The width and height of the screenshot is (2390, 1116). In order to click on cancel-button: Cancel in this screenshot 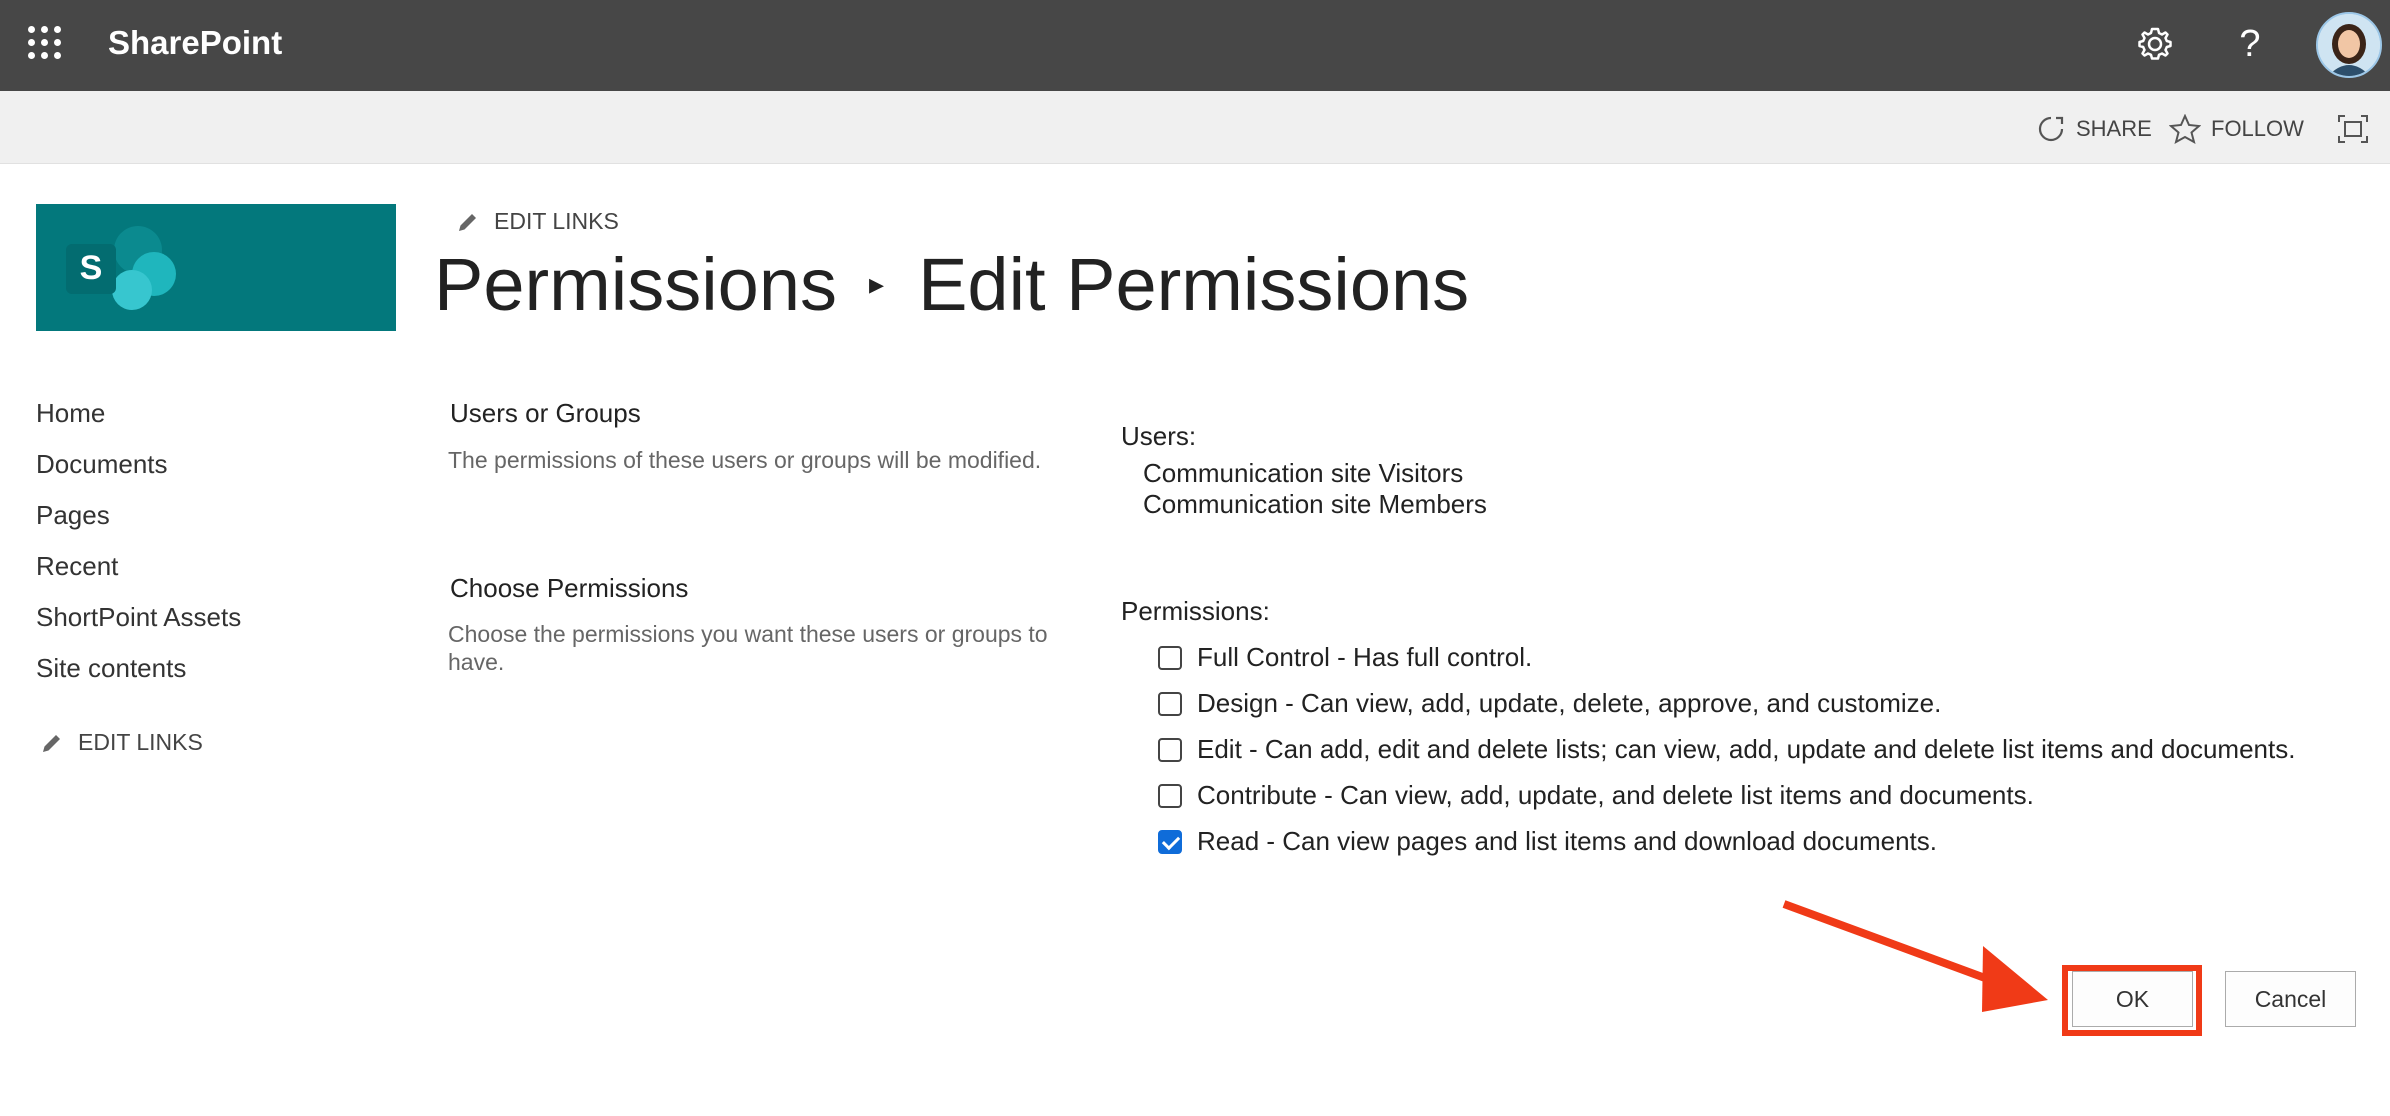, I will do `click(2290, 999)`.